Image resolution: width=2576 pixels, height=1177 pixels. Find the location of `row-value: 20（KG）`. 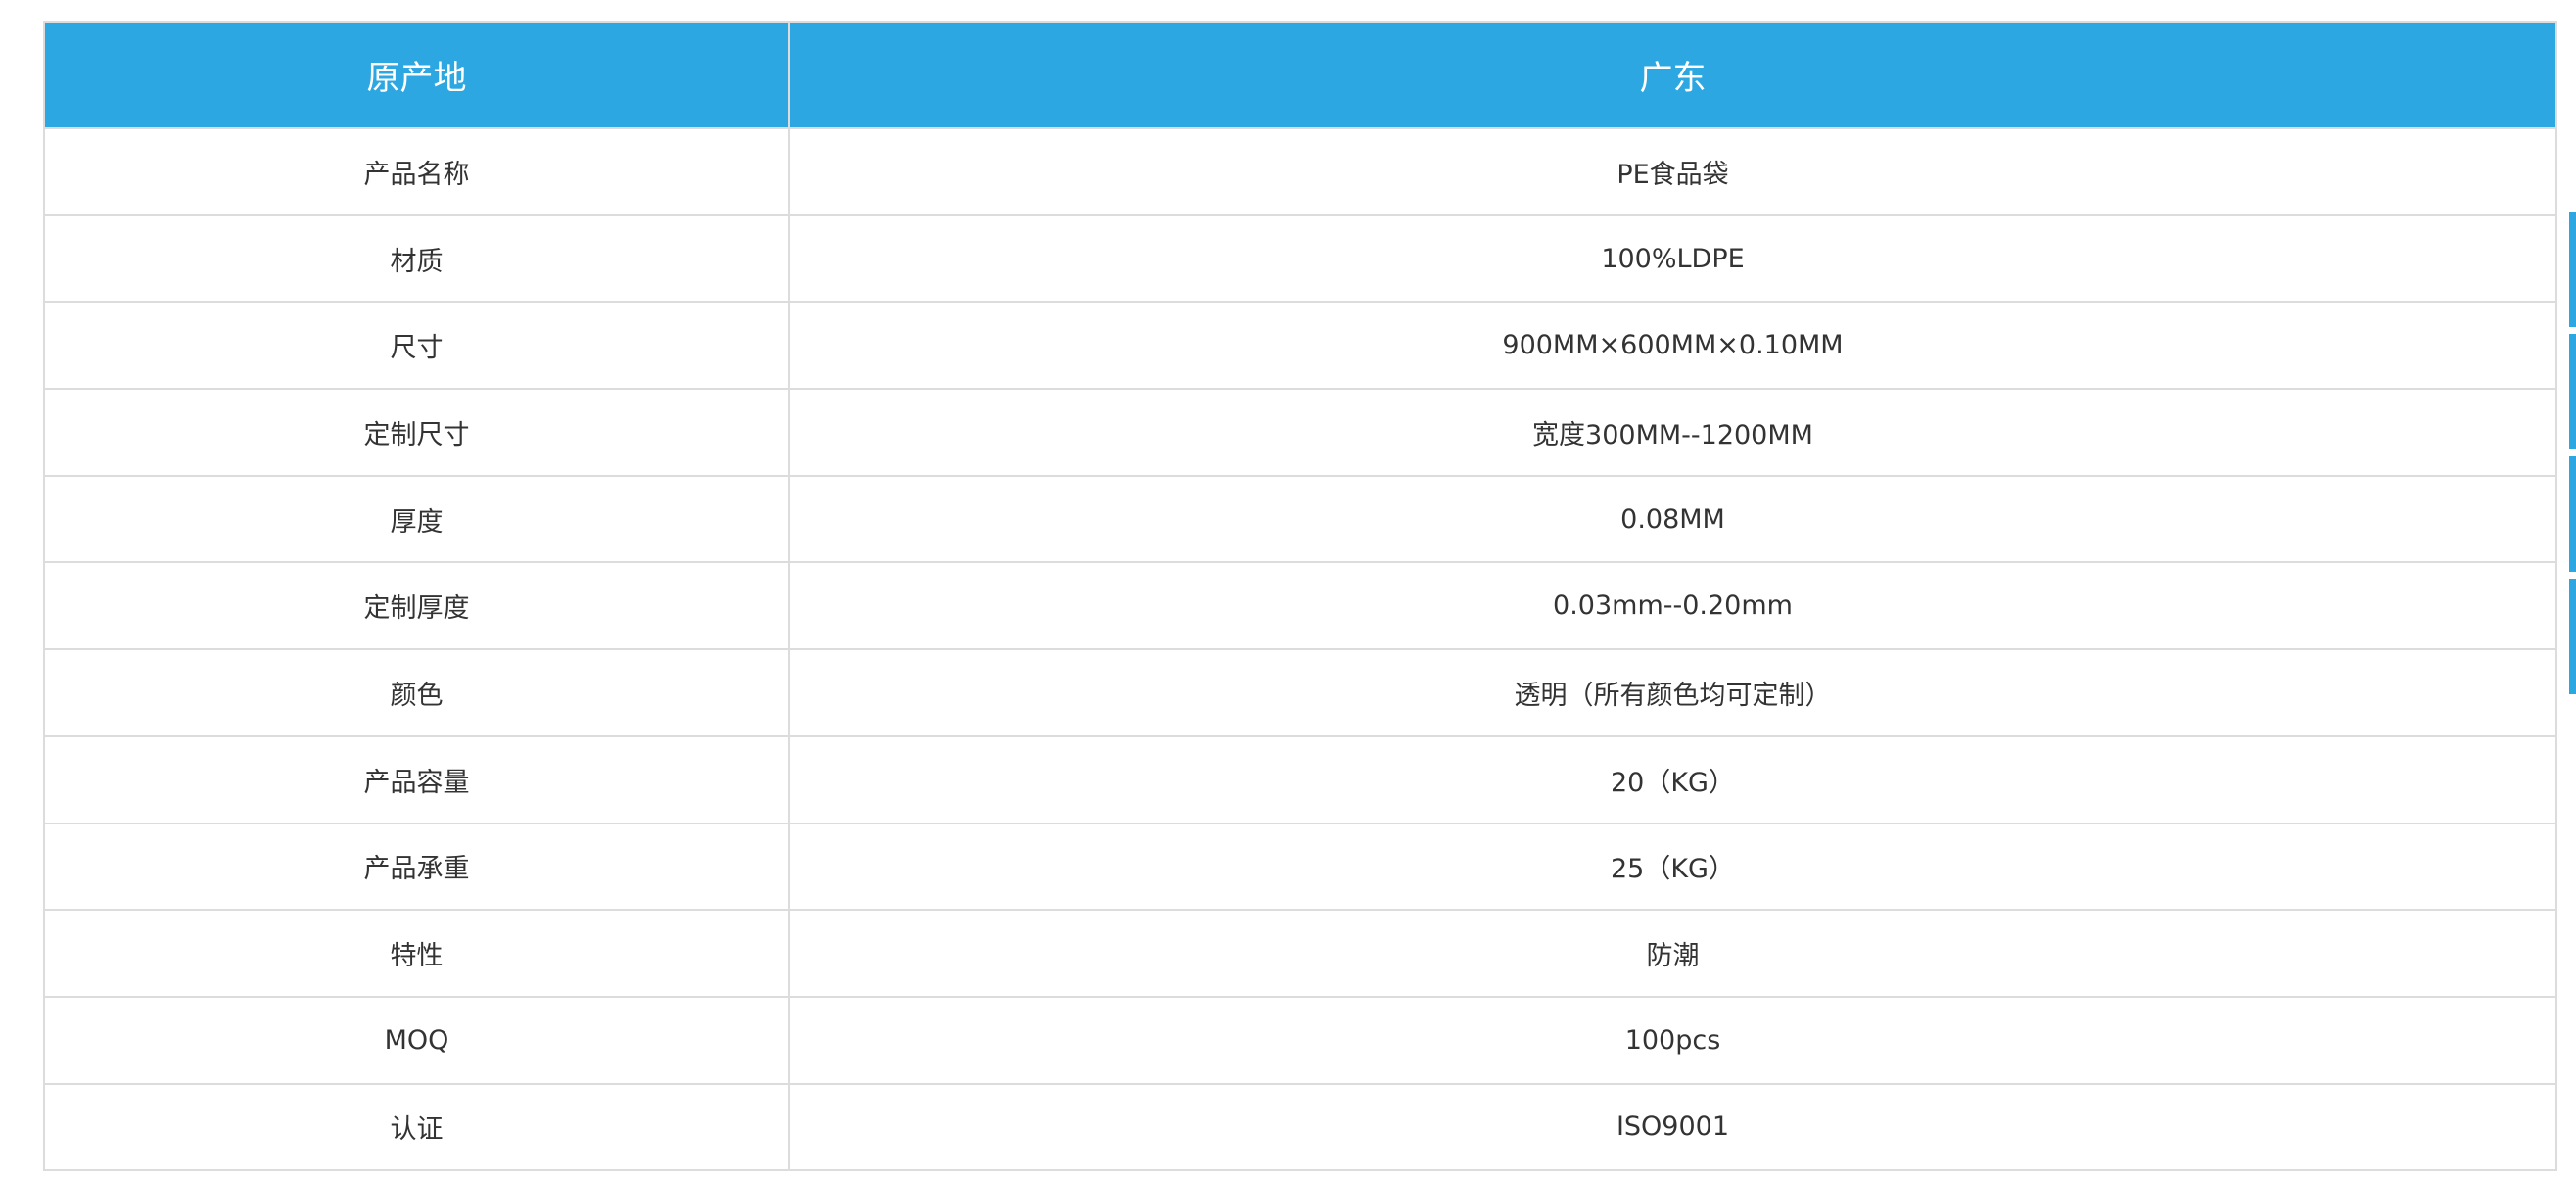

row-value: 20（KG） is located at coordinates (1672, 779).